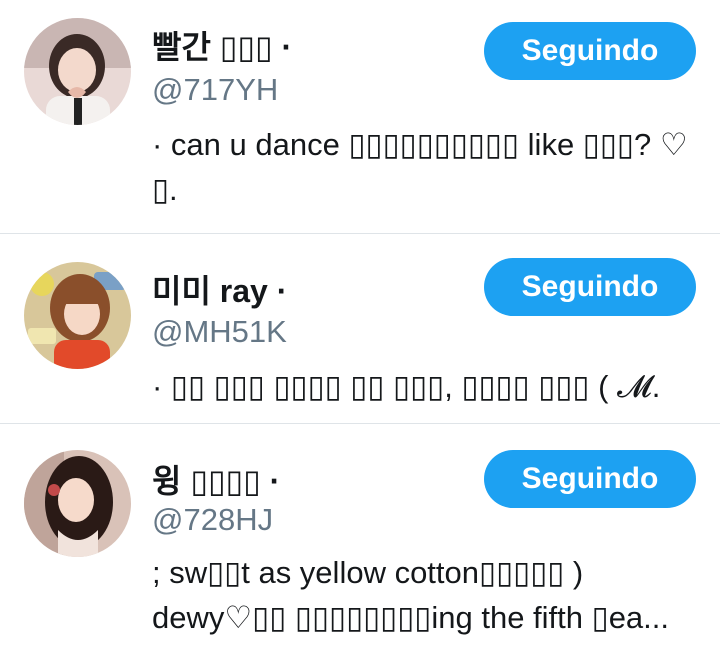 The height and width of the screenshot is (645, 720). Describe the element at coordinates (420, 167) in the screenshot. I see `user-bio: · can u dance ▯▯▯▯▯▯▯▯▯▯ like ▯▯▯? ♡ ▯.` at that location.